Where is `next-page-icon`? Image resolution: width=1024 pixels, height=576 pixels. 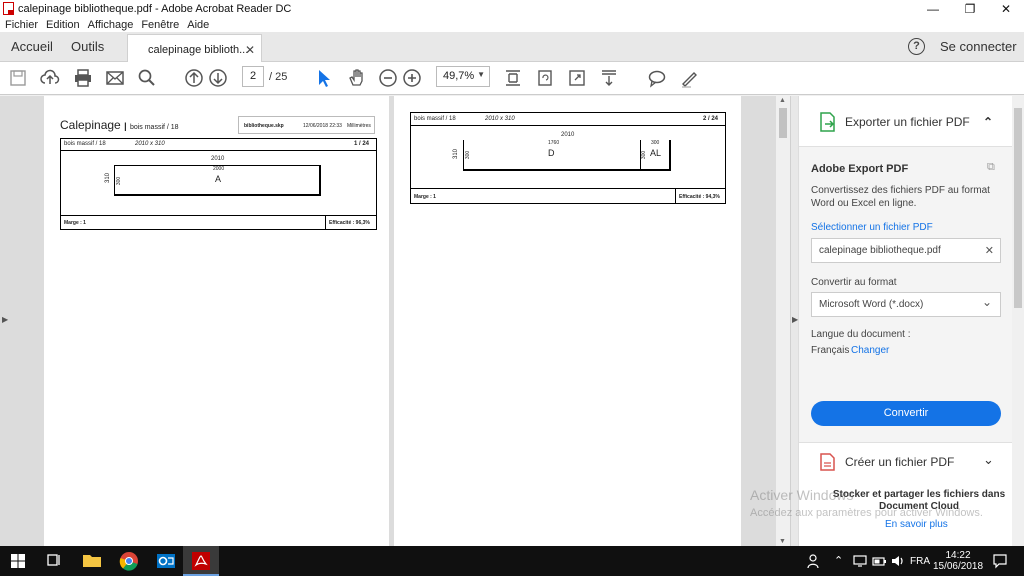
next-page-icon is located at coordinates (218, 78).